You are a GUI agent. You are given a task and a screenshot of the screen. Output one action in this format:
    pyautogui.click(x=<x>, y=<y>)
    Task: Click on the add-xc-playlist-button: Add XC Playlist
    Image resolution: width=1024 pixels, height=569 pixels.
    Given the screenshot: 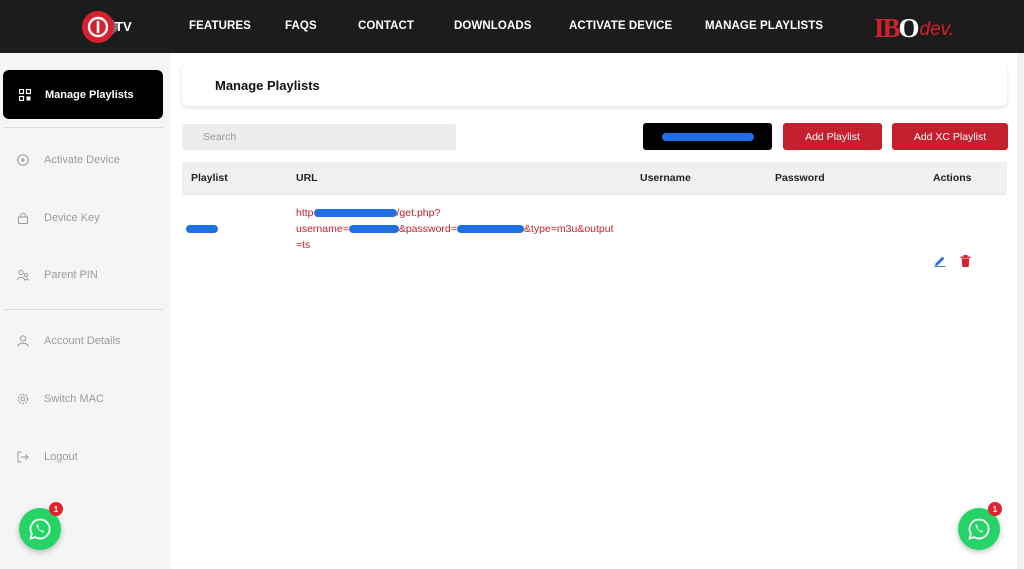 What is the action you would take?
    pyautogui.click(x=950, y=136)
    